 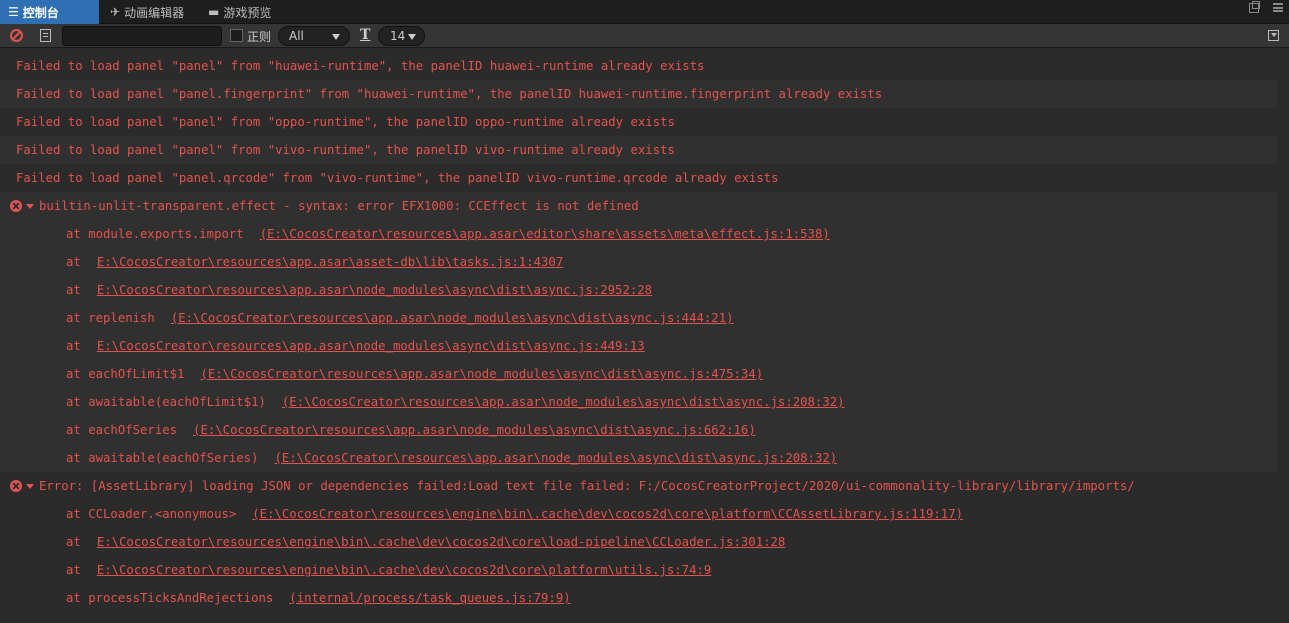 What do you see at coordinates (40, 12) in the screenshot?
I see `tab-console-label: 控制台` at bounding box center [40, 12].